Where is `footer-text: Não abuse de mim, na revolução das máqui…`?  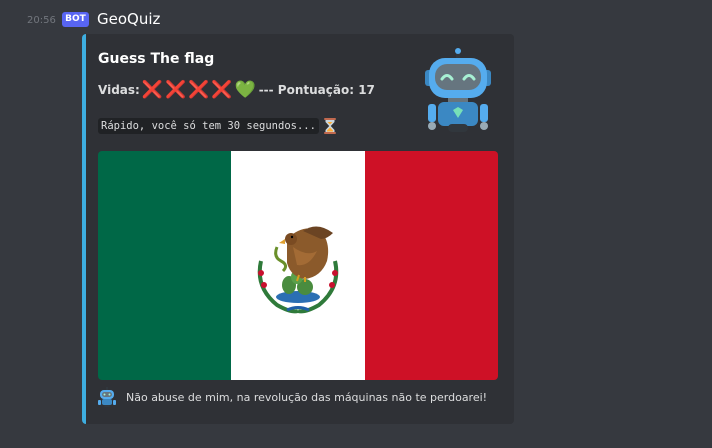 footer-text: Não abuse de mim, na revolução das máqui… is located at coordinates (307, 397).